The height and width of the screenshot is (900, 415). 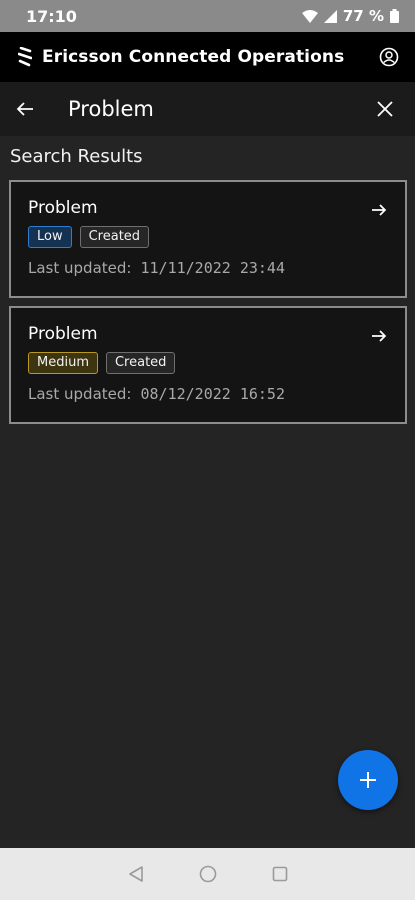 I want to click on last-updated-value: 08/12/2022 16:52, so click(x=212, y=394).